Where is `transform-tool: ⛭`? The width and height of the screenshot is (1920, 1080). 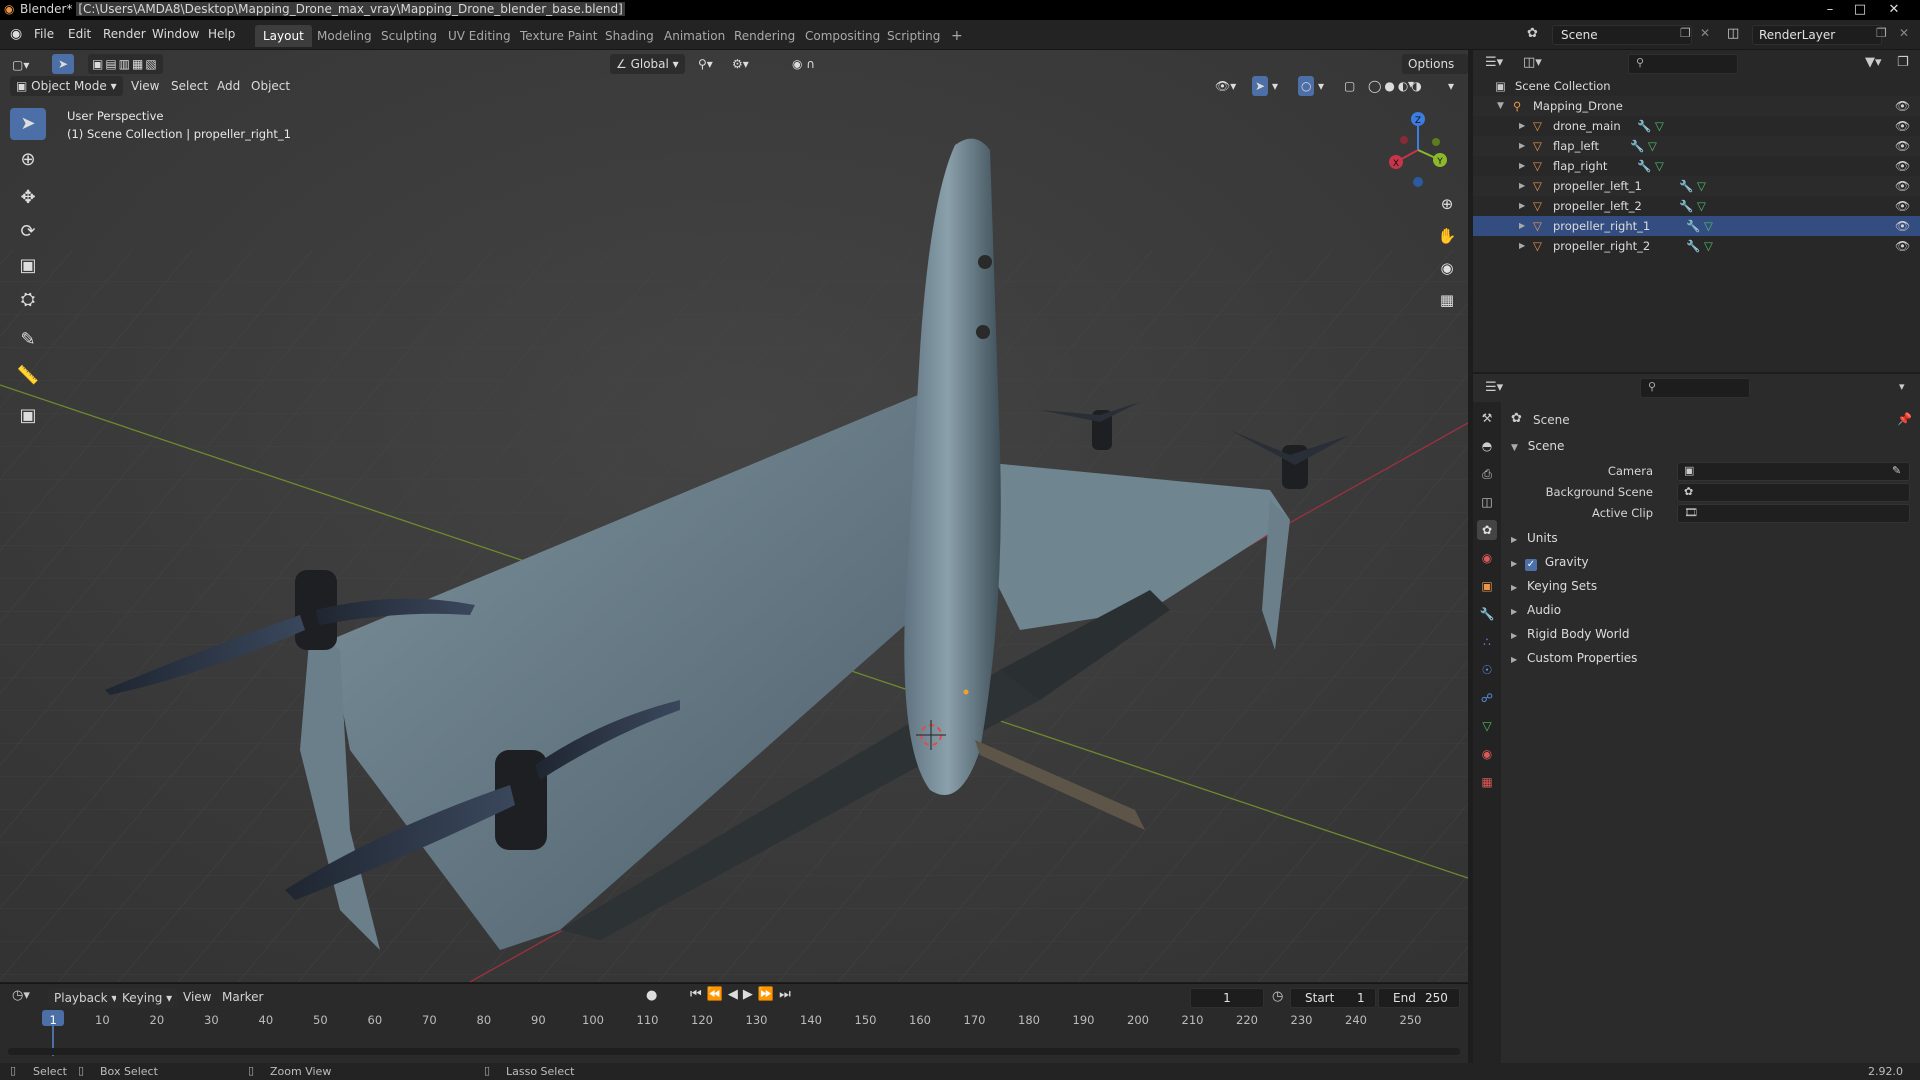 transform-tool: ⛭ is located at coordinates (28, 300).